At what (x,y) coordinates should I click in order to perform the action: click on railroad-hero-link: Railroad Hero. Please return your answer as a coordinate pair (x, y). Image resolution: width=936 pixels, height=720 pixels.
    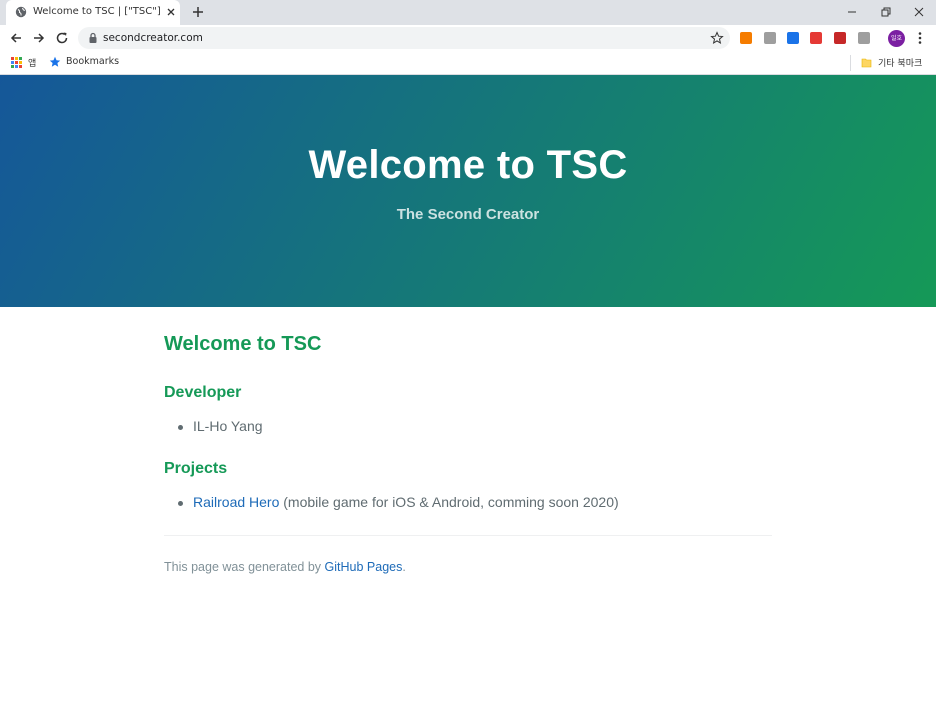
    Looking at the image, I should click on (236, 502).